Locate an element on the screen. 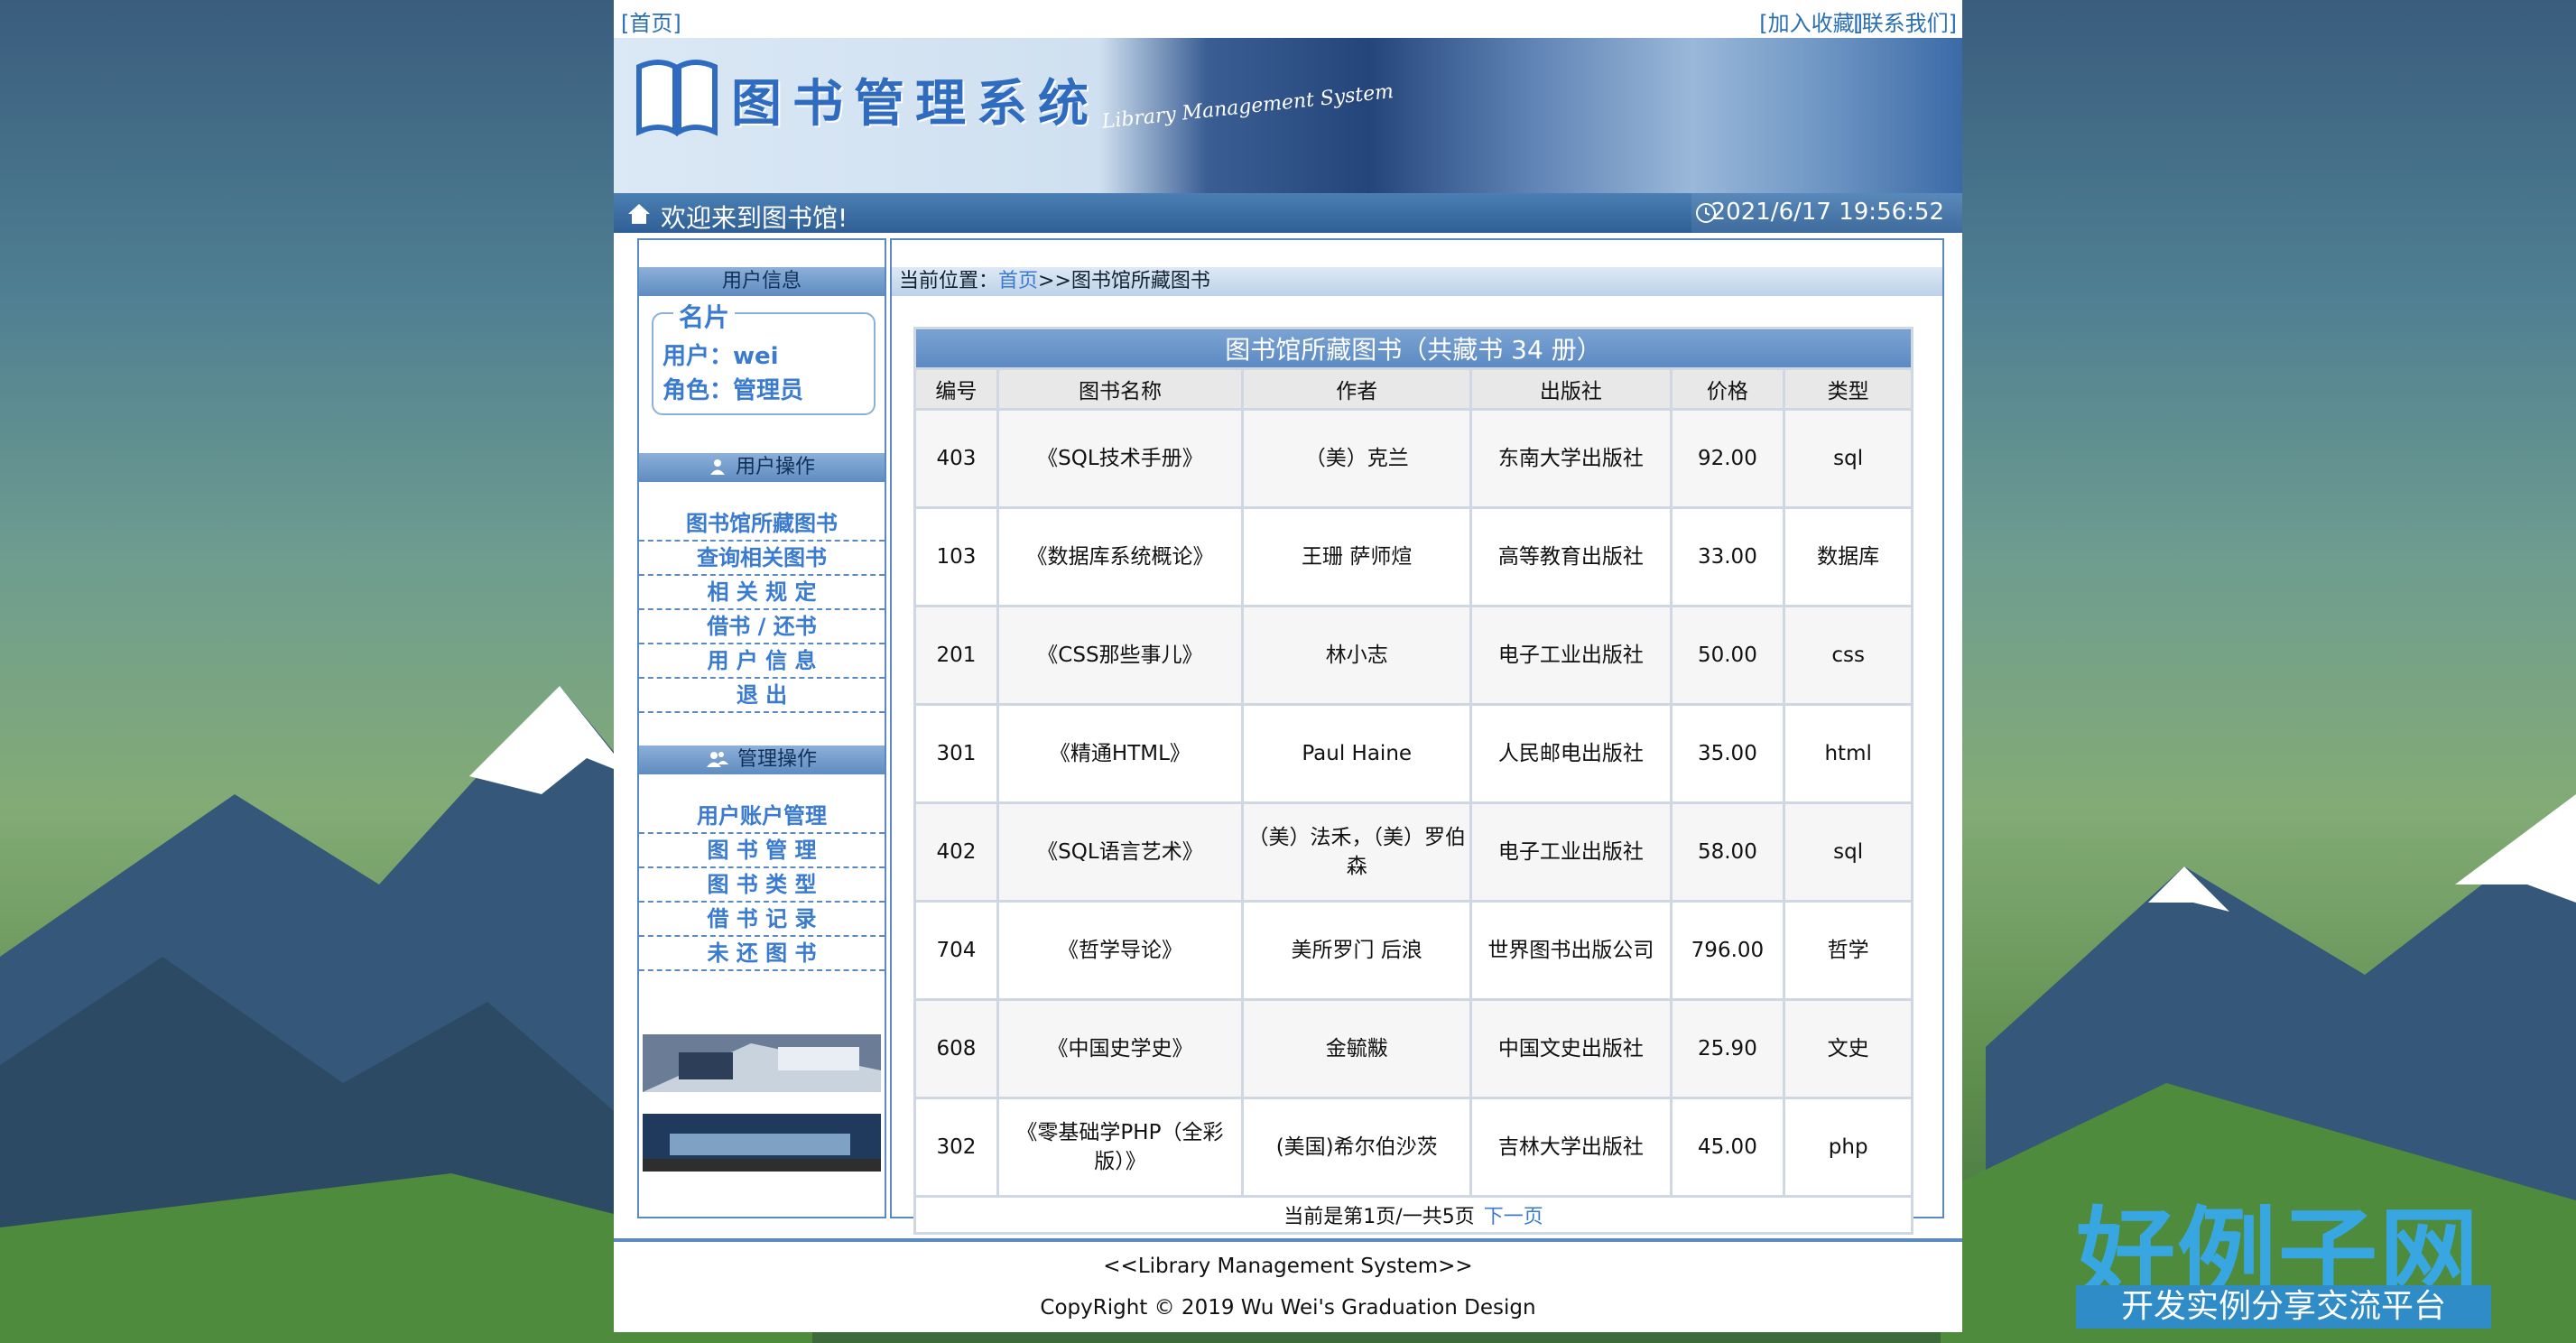 This screenshot has width=2576, height=1343. table-cell: 王珊 萨师煊 is located at coordinates (1357, 556).